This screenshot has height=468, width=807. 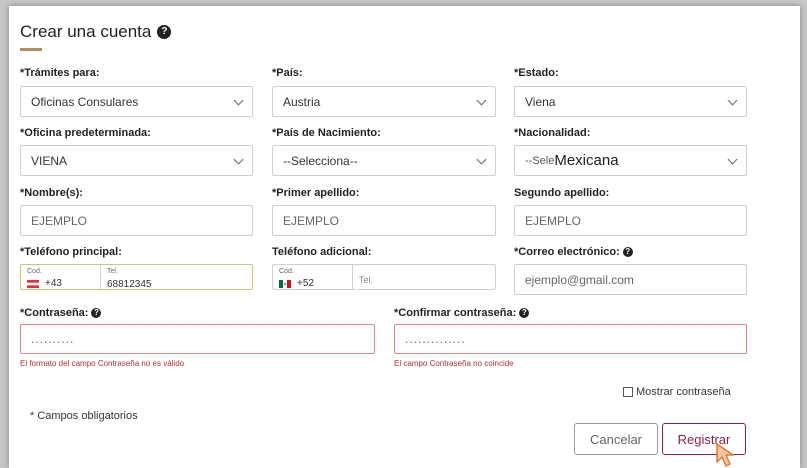 I want to click on oficina-value: VIENA, so click(x=49, y=160).